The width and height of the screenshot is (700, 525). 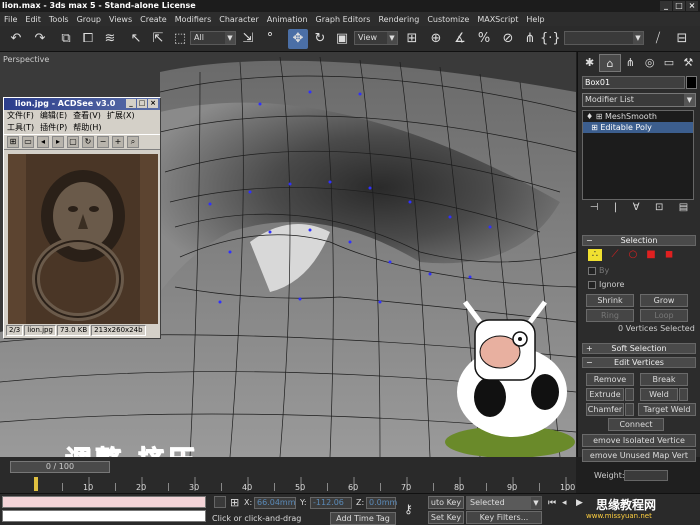 What do you see at coordinates (58, 142) in the screenshot?
I see `next-image-icon: ▸` at bounding box center [58, 142].